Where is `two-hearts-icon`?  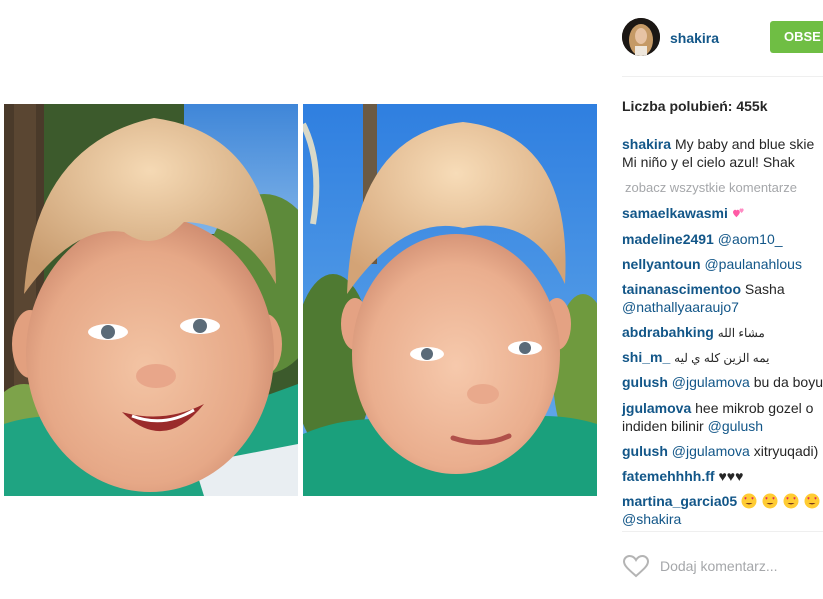 two-hearts-icon is located at coordinates (738, 213).